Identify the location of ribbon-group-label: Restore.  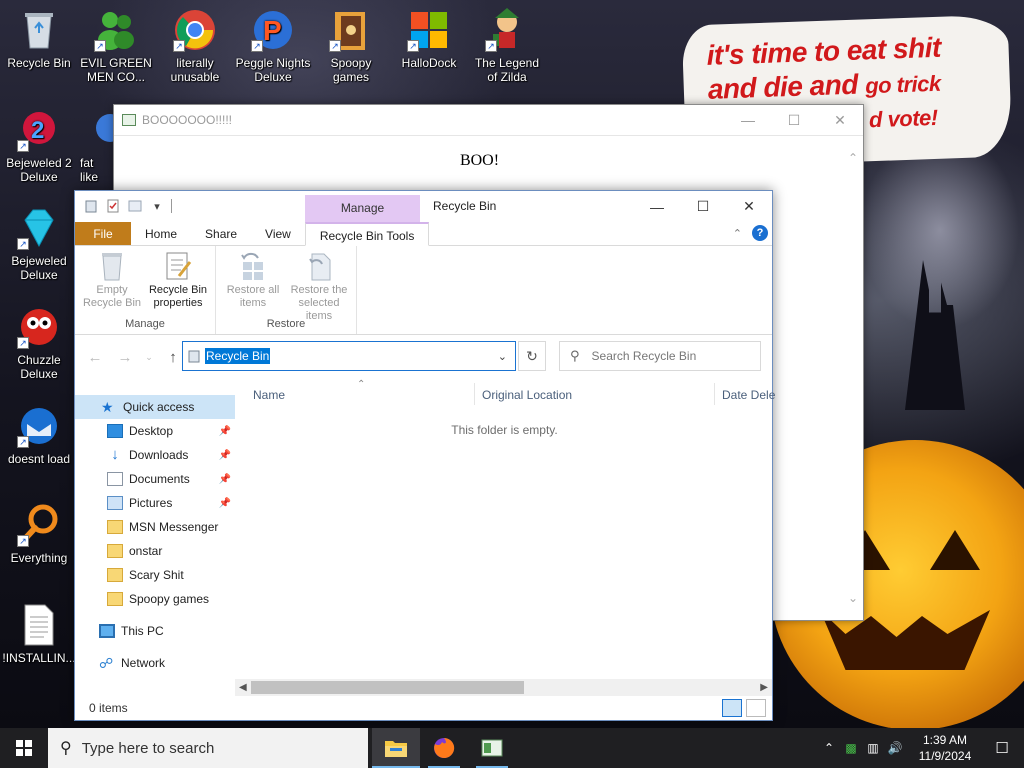
(286, 324).